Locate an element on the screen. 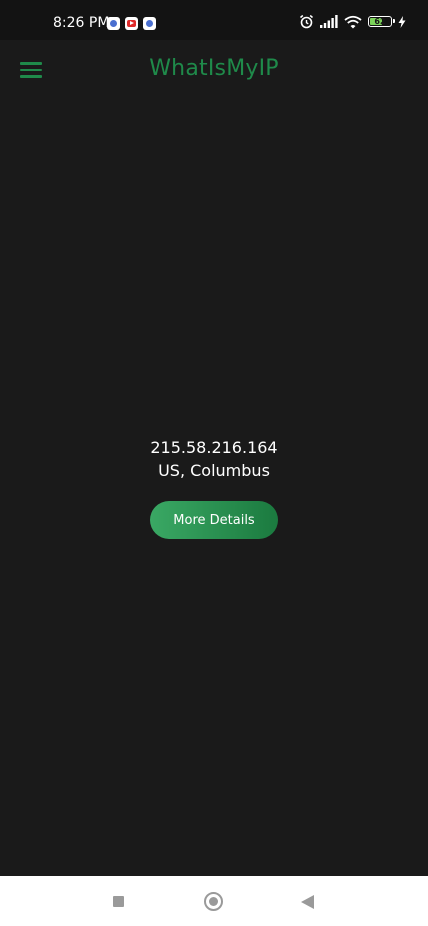 This screenshot has height=926, width=428. charging-icon is located at coordinates (402, 21).